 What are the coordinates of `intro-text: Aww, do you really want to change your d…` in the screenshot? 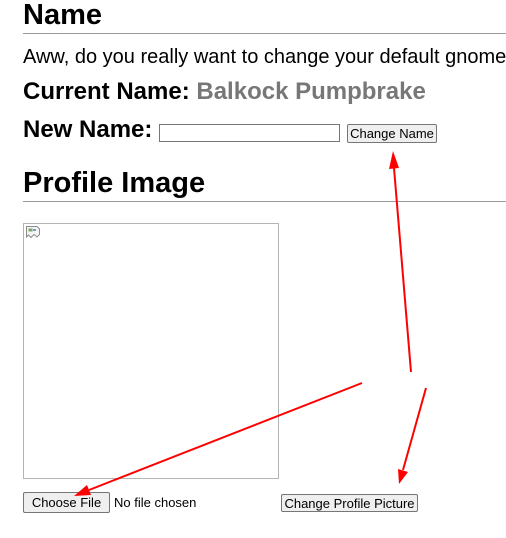 It's located at (264, 57).